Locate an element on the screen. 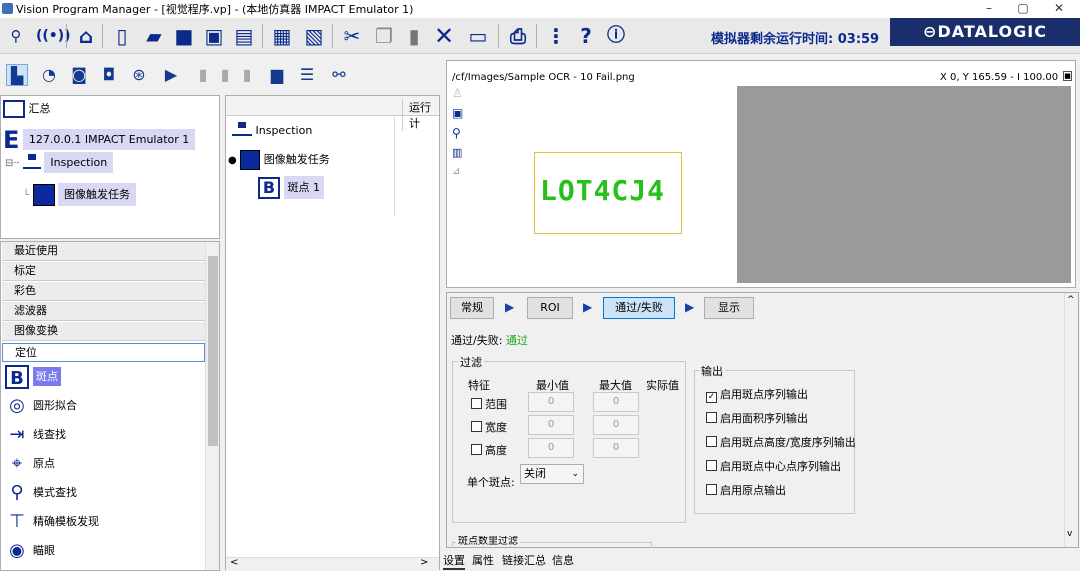 The image size is (1080, 571). io-icon: ▮ is located at coordinates (203, 75).